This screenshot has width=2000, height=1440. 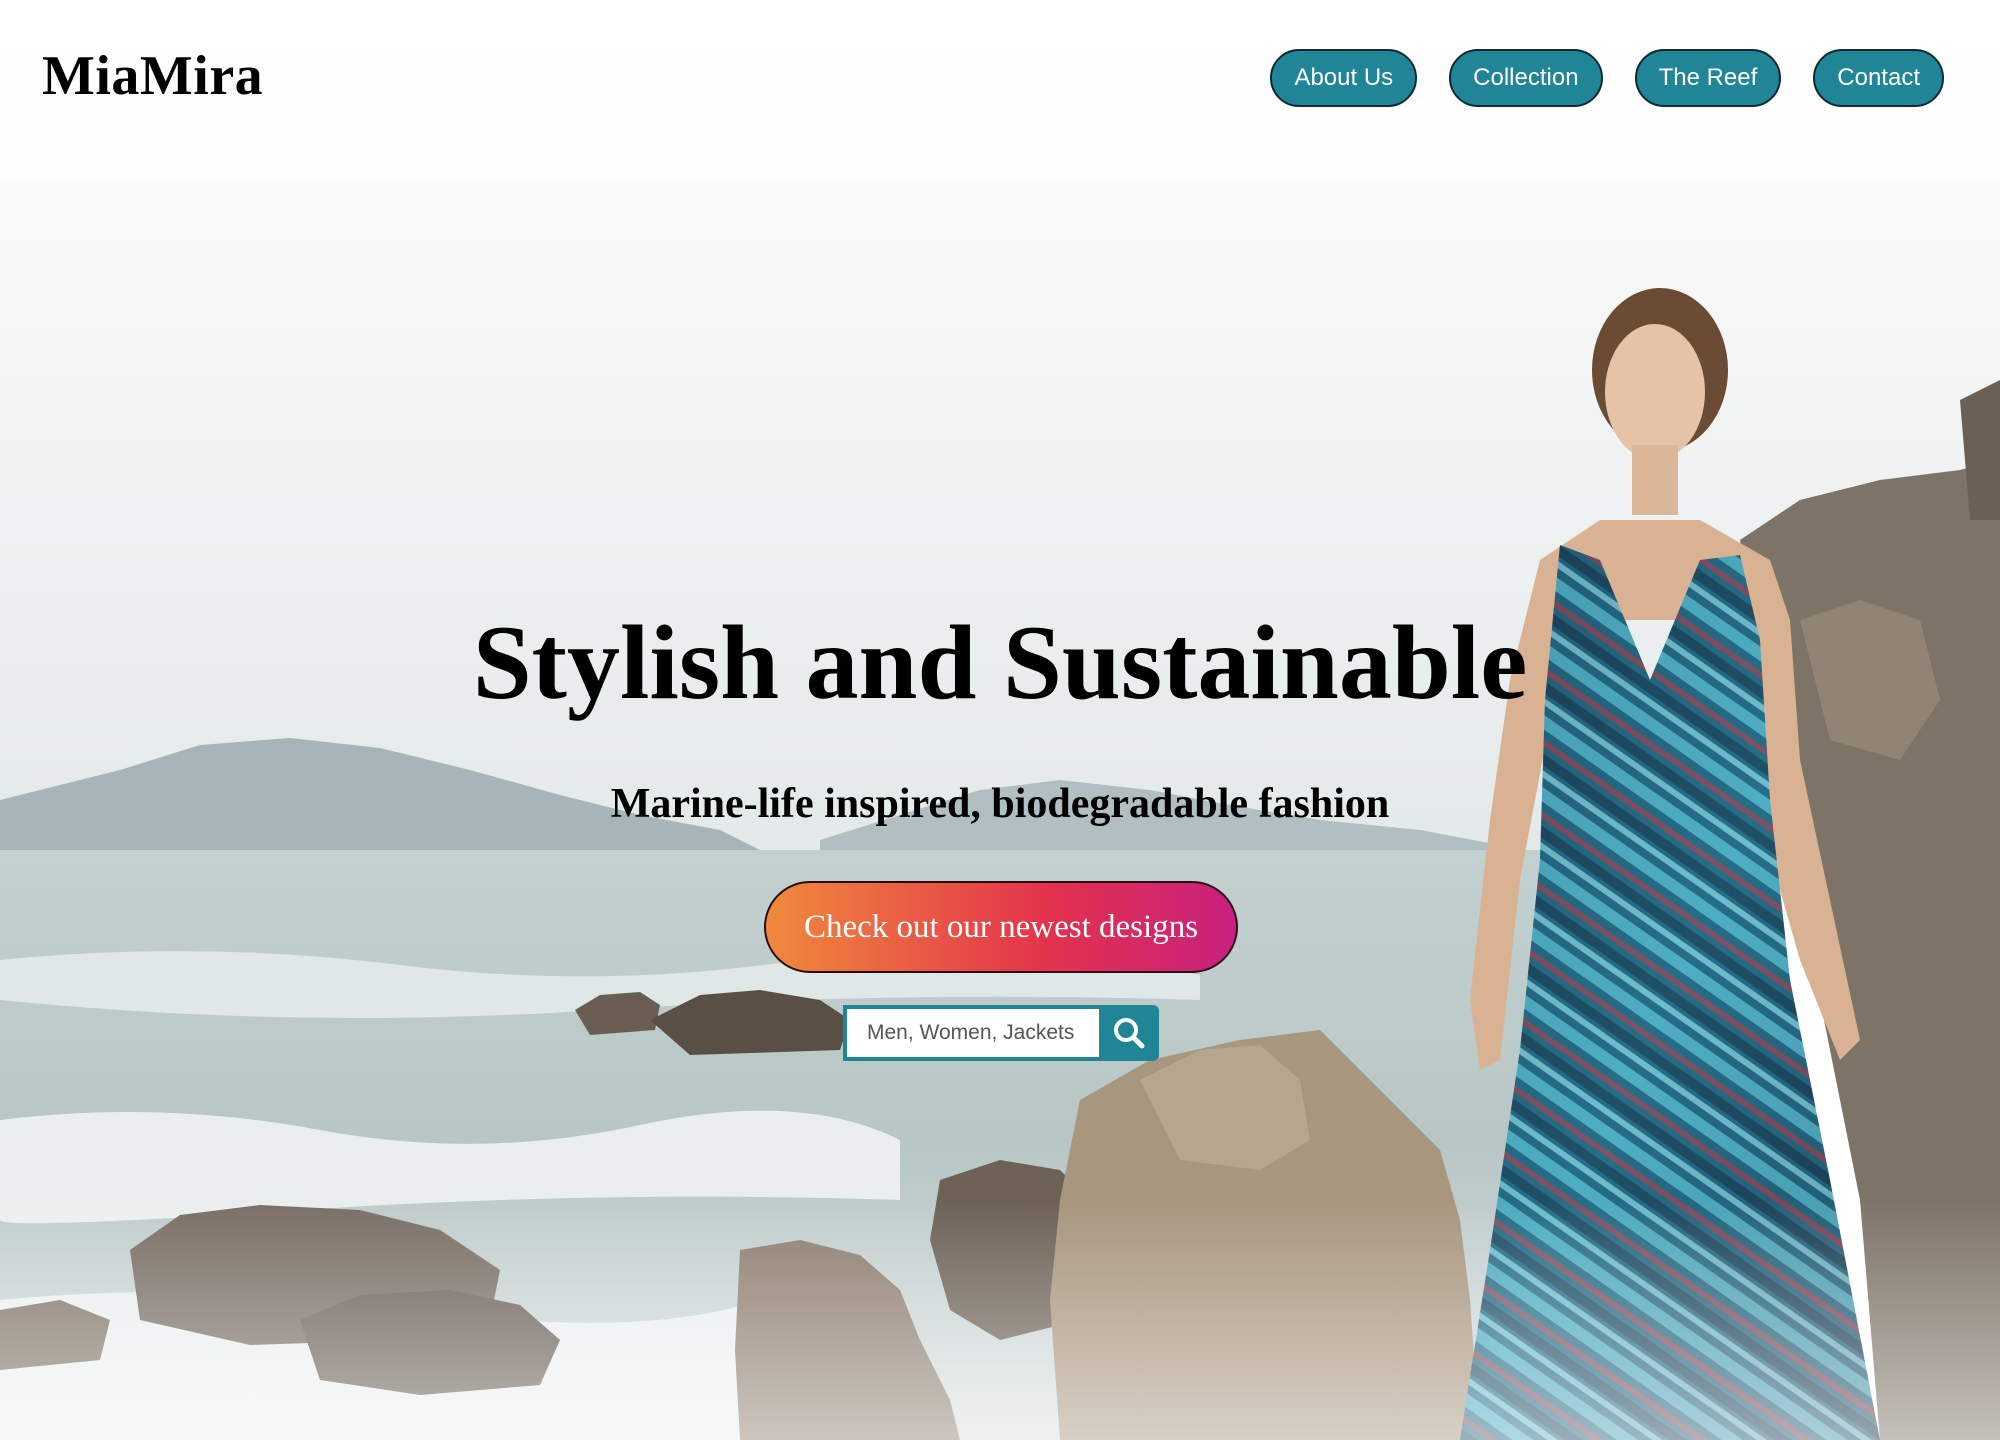 What do you see at coordinates (1000, 662) in the screenshot?
I see `hero-title: Stylish and Sustainable` at bounding box center [1000, 662].